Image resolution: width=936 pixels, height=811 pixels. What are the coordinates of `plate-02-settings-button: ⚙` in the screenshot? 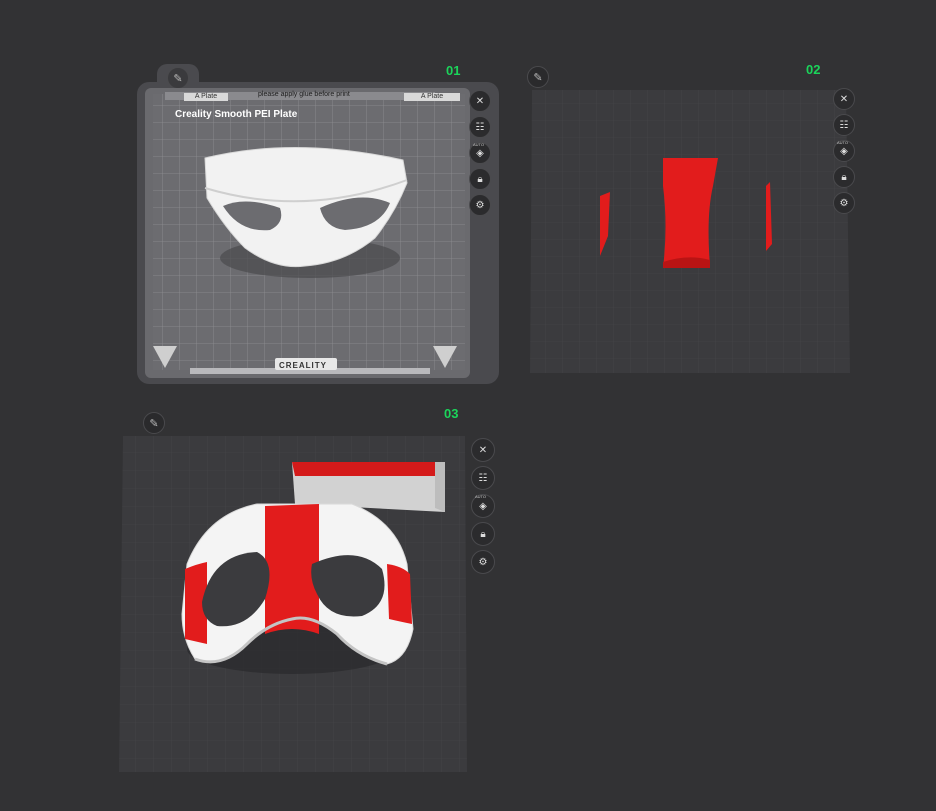 It's located at (844, 203).